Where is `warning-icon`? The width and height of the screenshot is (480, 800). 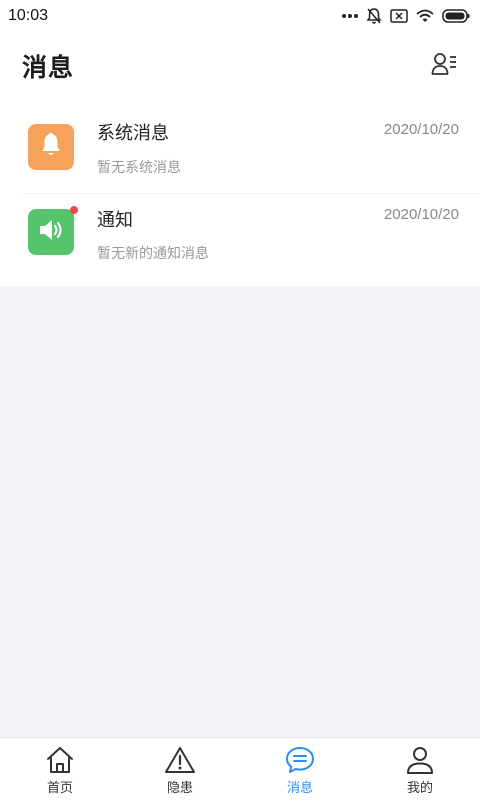 warning-icon is located at coordinates (180, 760).